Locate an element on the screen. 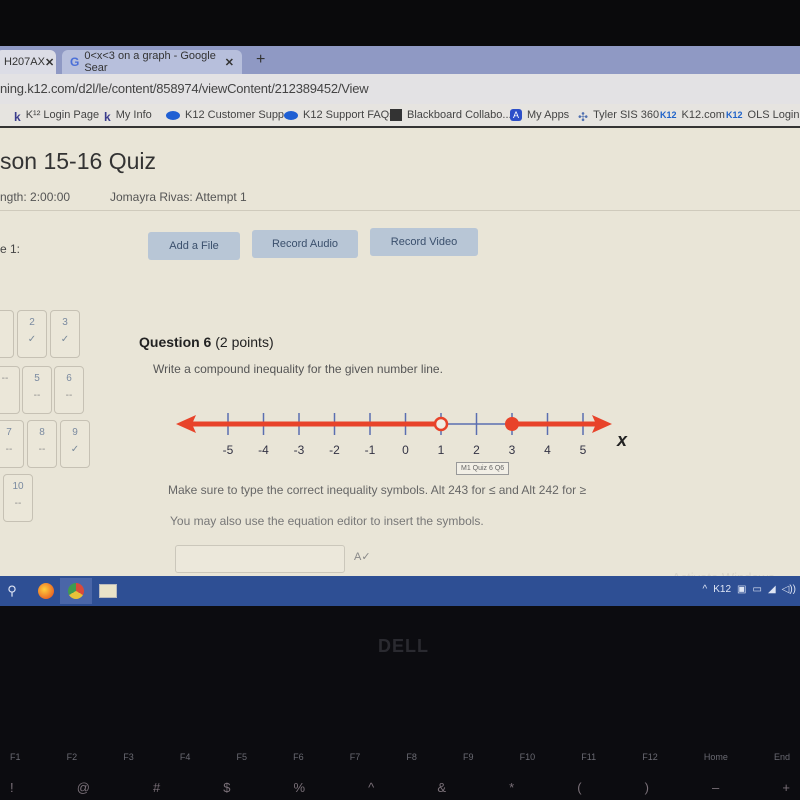 This screenshot has width=800, height=800. keyboard-key: F3 is located at coordinates (128, 757).